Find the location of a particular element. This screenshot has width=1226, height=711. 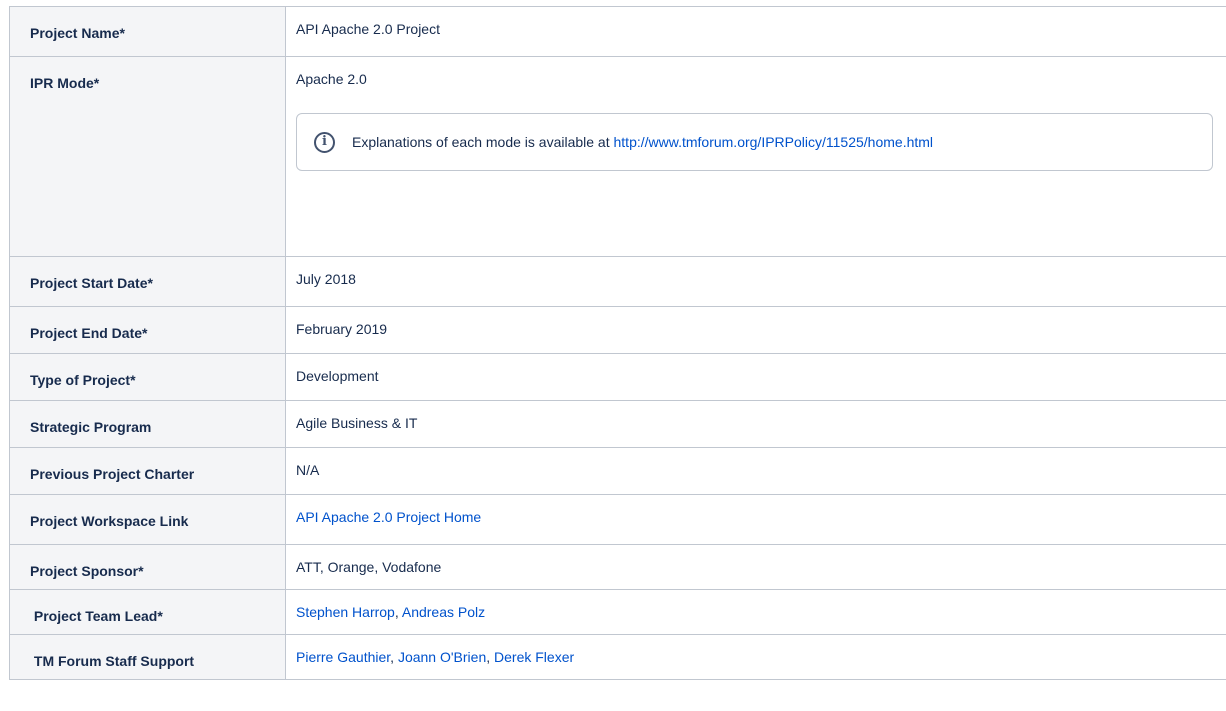

team-lead-link-stephen-harrop: Stephen Harrop is located at coordinates (345, 612).